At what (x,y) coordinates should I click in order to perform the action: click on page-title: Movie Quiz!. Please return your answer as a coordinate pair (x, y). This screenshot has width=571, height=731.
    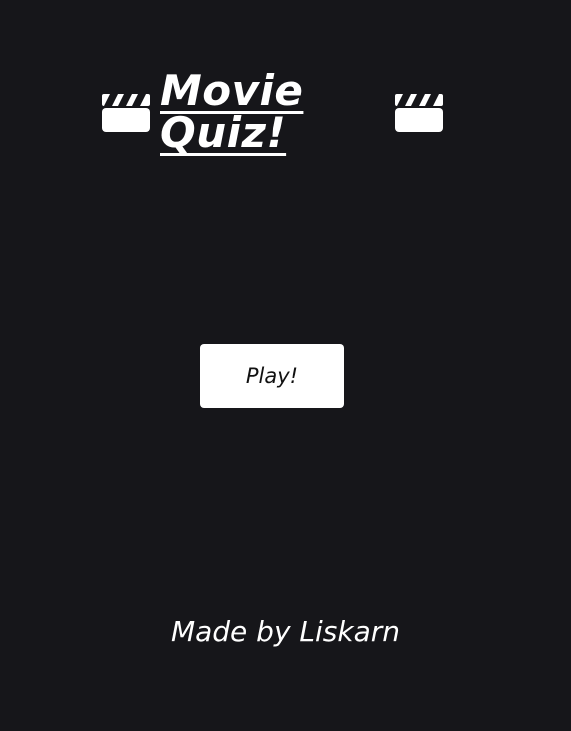
    Looking at the image, I should click on (272, 112).